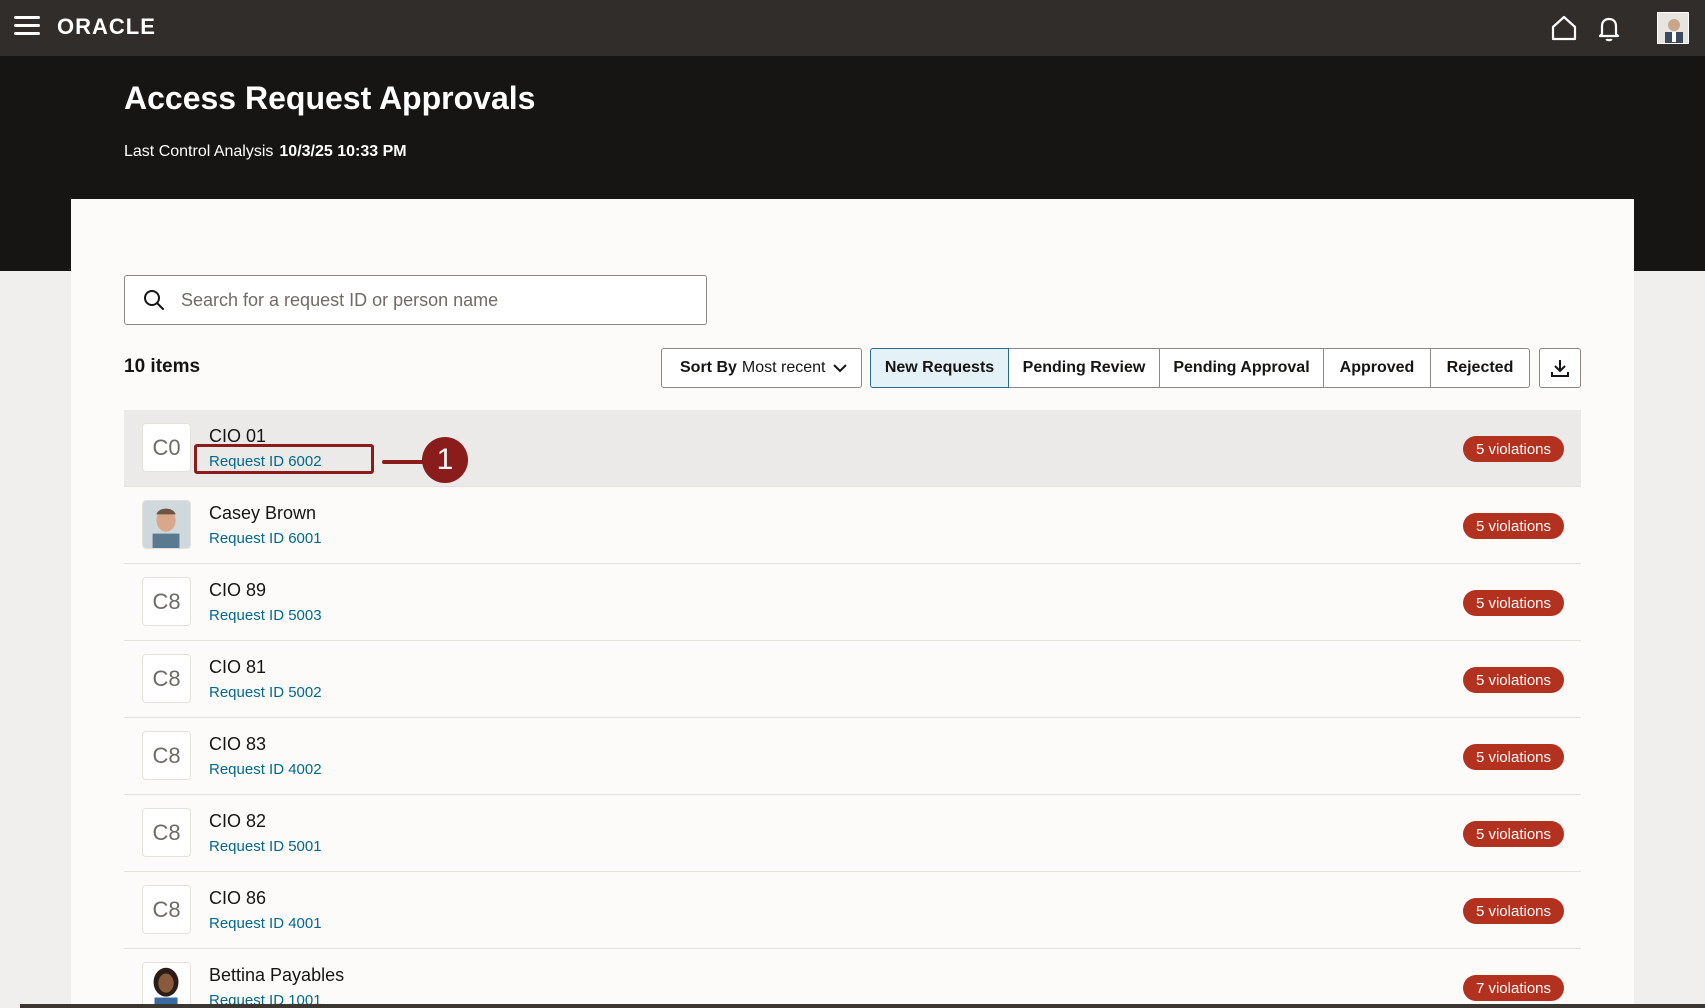 This screenshot has height=1008, width=1705. Describe the element at coordinates (265, 769) in the screenshot. I see `request-id-link: Request ID 4002` at that location.